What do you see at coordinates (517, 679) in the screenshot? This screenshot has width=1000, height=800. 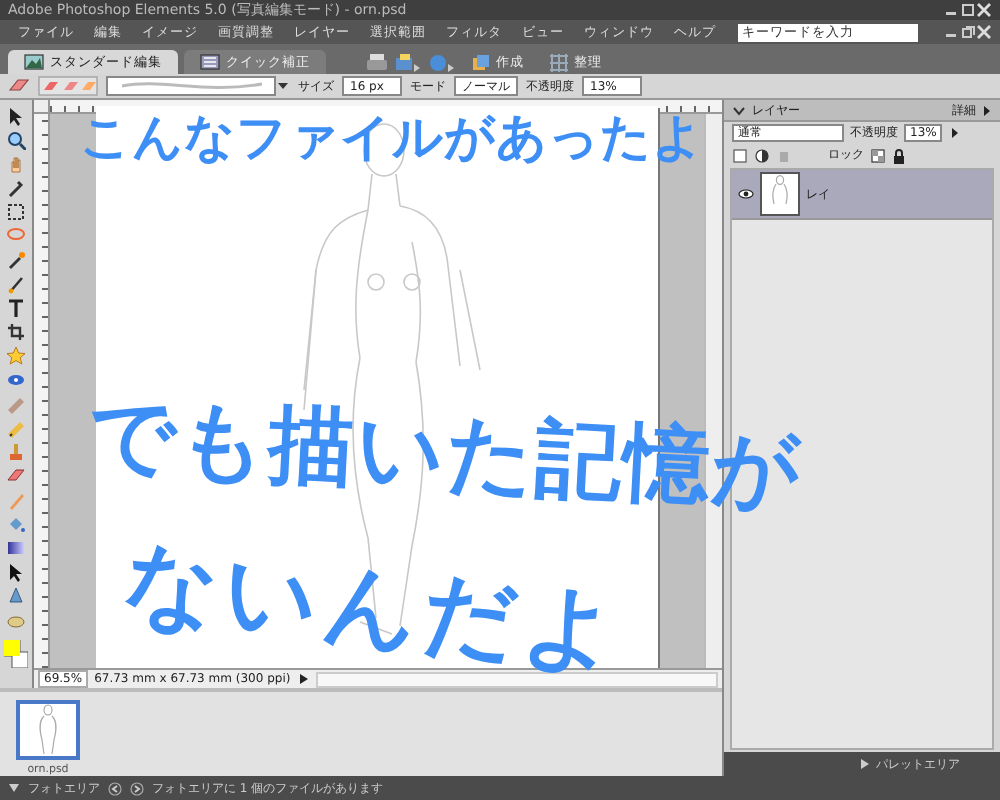 I see `horizontal-scrollbar` at bounding box center [517, 679].